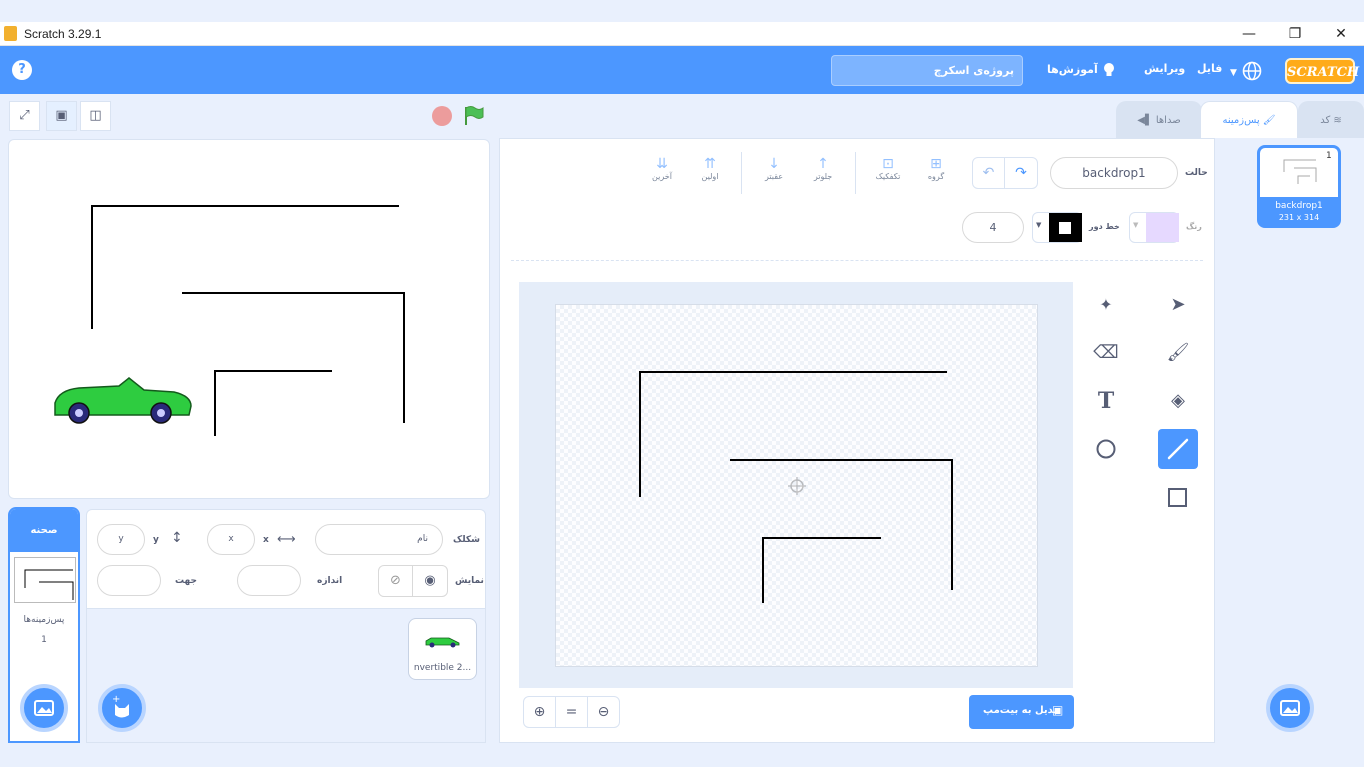  I want to click on editor-tabs: ◀▌ صداها پس‌زمینه 🖌 کد ≋, so click(1240, 120).